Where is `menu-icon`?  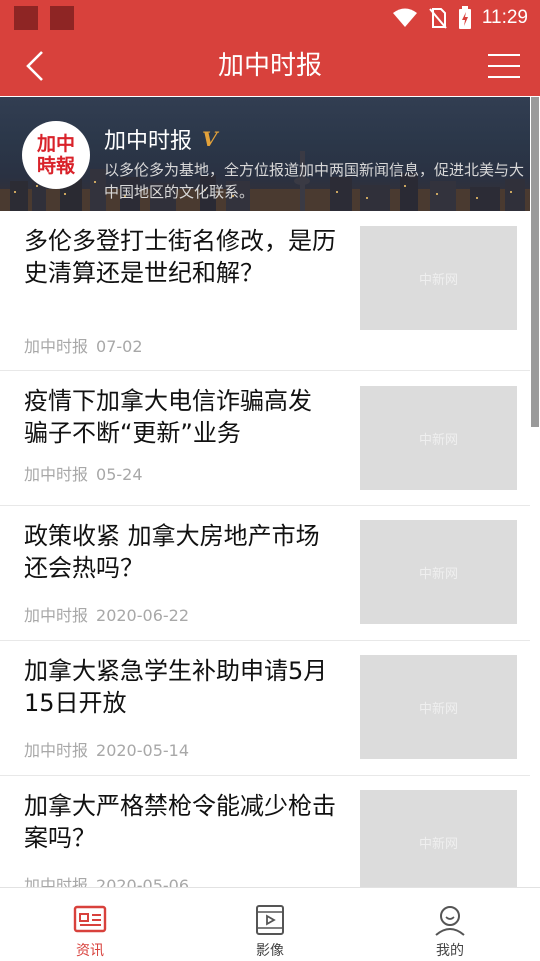 menu-icon is located at coordinates (504, 66).